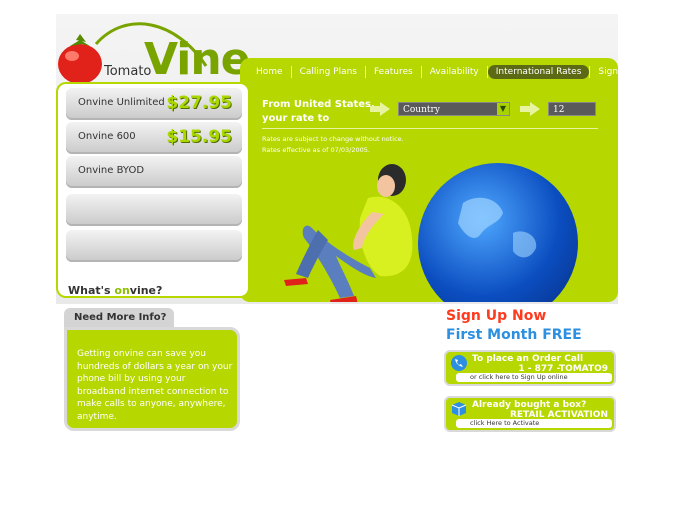 Image resolution: width=680 pixels, height=510 pixels. What do you see at coordinates (572, 109) in the screenshot?
I see `rate-output: 12` at bounding box center [572, 109].